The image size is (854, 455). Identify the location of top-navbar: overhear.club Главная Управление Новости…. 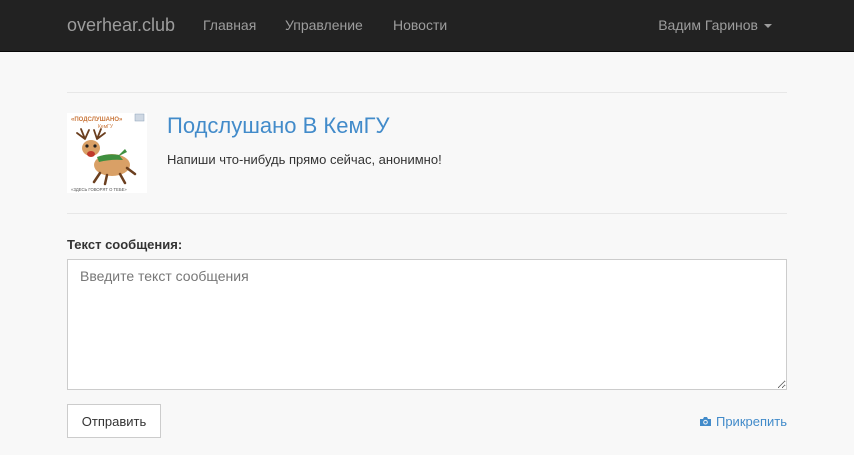
(427, 26).